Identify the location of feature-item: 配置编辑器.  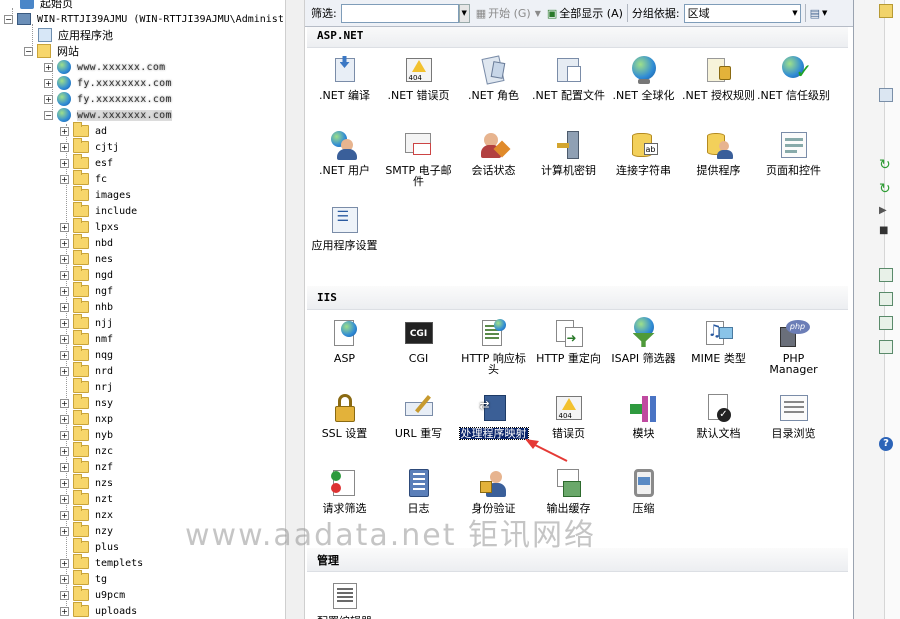
(344, 599).